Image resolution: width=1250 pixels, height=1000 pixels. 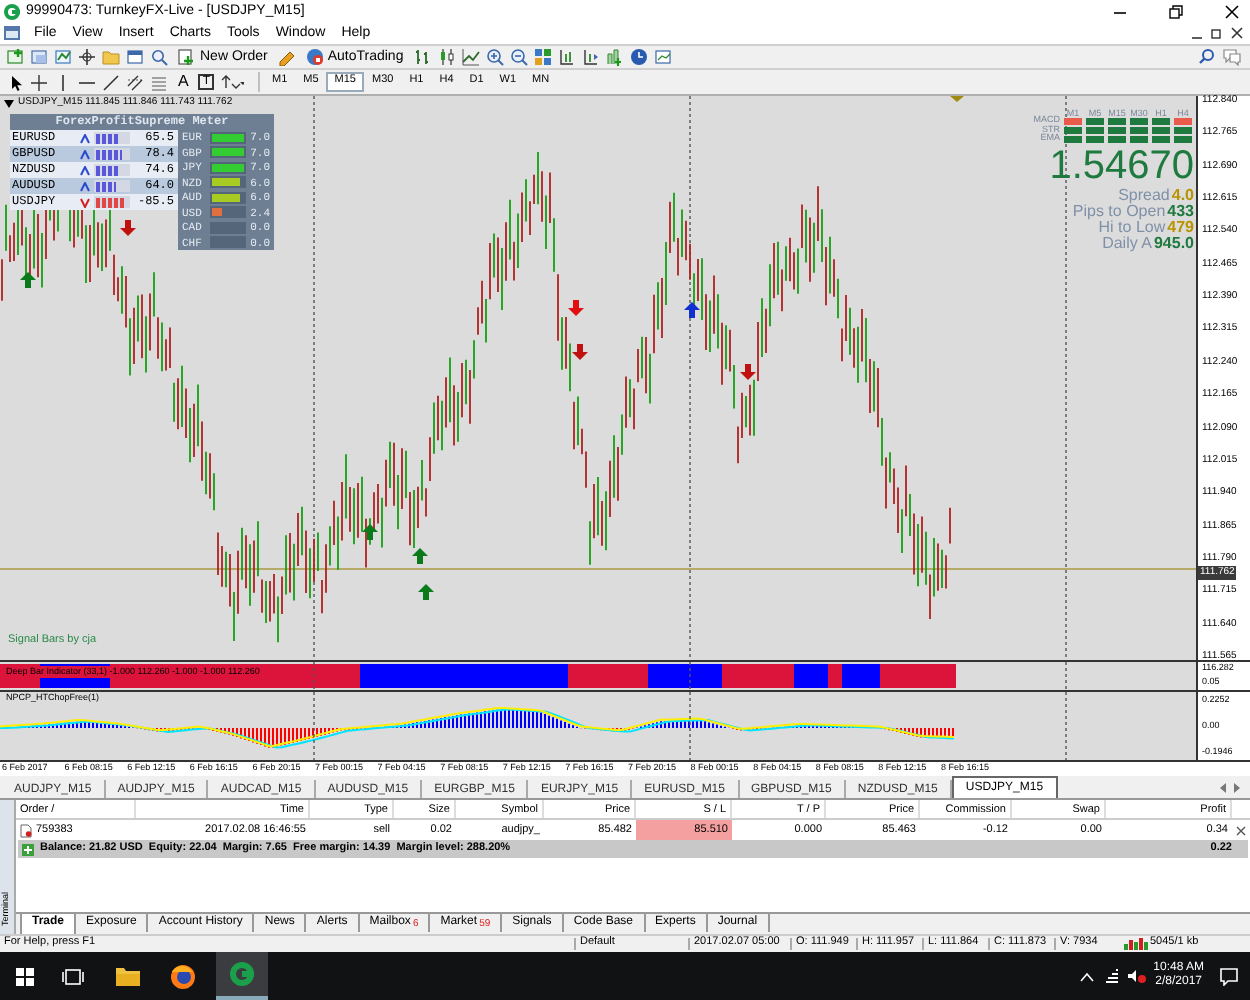 I want to click on pencil-icon, so click(x=286, y=57).